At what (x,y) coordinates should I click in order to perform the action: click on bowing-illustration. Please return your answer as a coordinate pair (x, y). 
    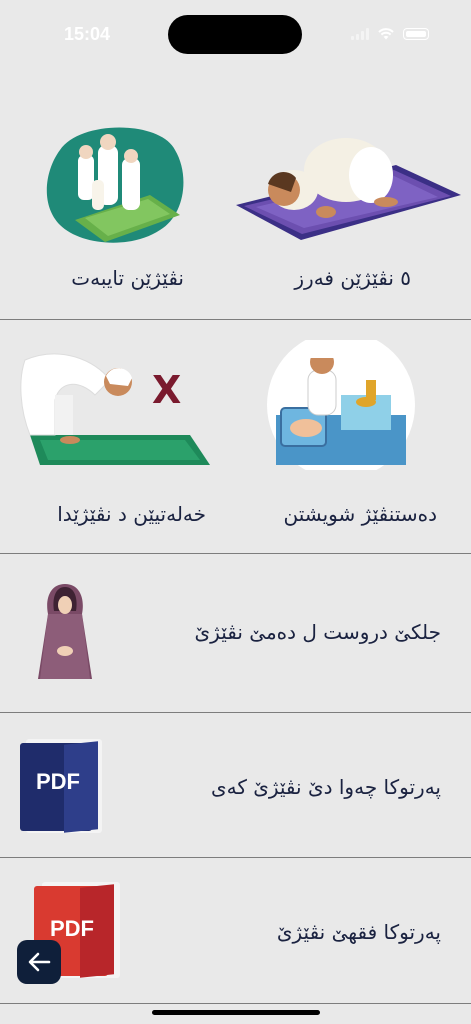
    Looking at the image, I should click on (115, 409).